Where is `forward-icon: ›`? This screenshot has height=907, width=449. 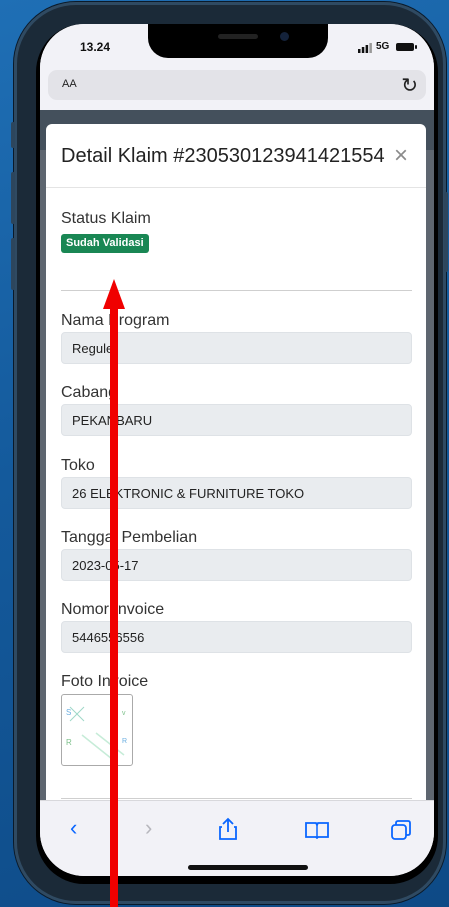 forward-icon: › is located at coordinates (148, 828).